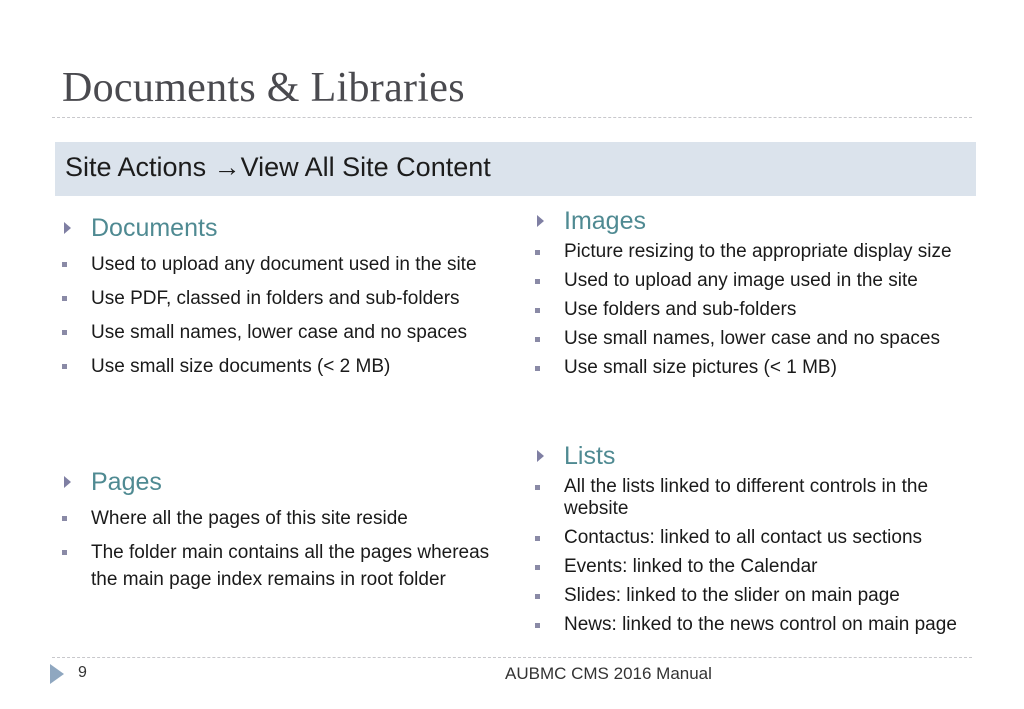 This screenshot has width=1024, height=709. Describe the element at coordinates (277, 518) in the screenshot. I see `list-item: Where all the pages of this site reside` at that location.